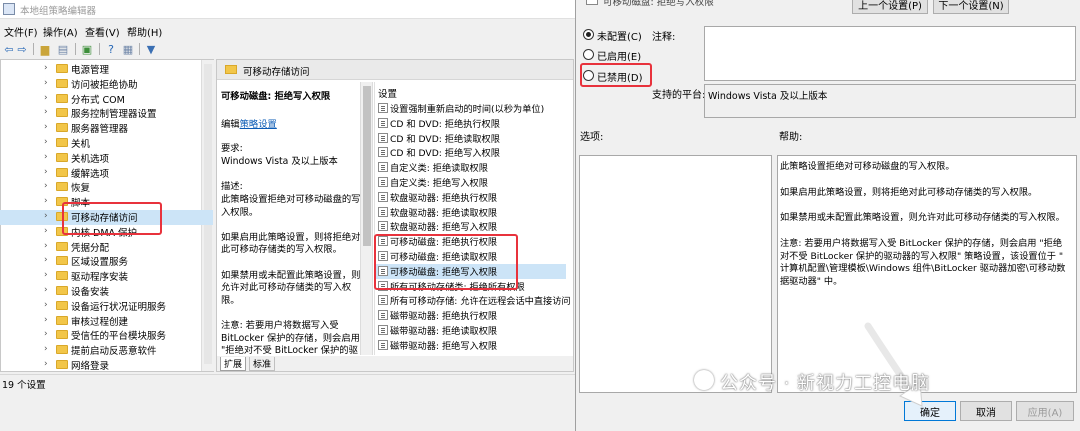  I want to click on filter-icon: ▼, so click(151, 49).